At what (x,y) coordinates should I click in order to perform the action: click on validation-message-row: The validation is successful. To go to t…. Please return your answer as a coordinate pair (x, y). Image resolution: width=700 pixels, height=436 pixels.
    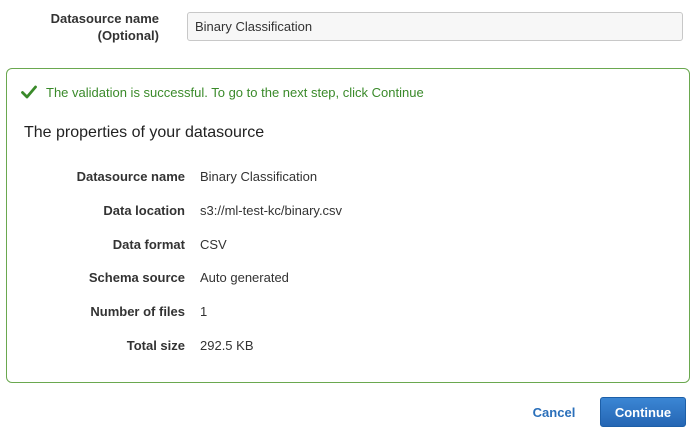
    Looking at the image, I should click on (222, 92).